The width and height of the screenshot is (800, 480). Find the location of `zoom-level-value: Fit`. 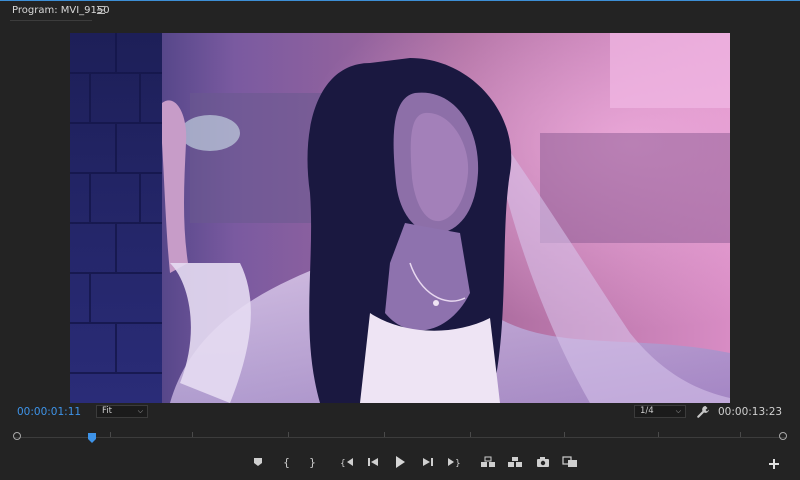

zoom-level-value: Fit is located at coordinates (107, 411).